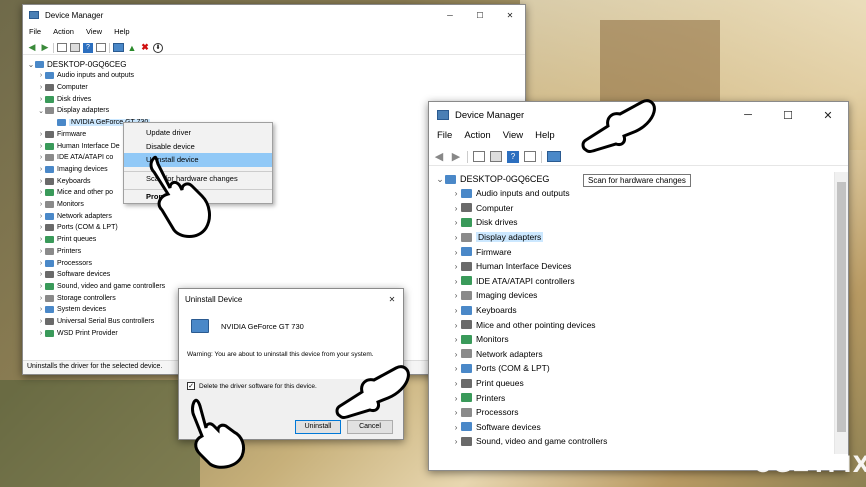 The width and height of the screenshot is (866, 487). I want to click on menu-file: File, so click(35, 31).